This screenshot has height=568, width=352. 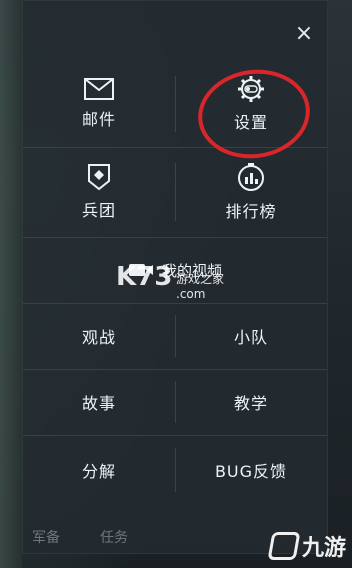 I want to click on mail-icon, so click(x=99, y=89).